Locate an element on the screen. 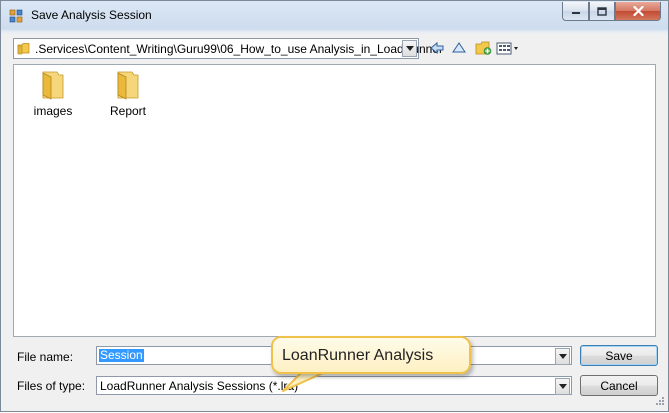 The height and width of the screenshot is (413, 669). list-item: Report is located at coordinates (128, 93).